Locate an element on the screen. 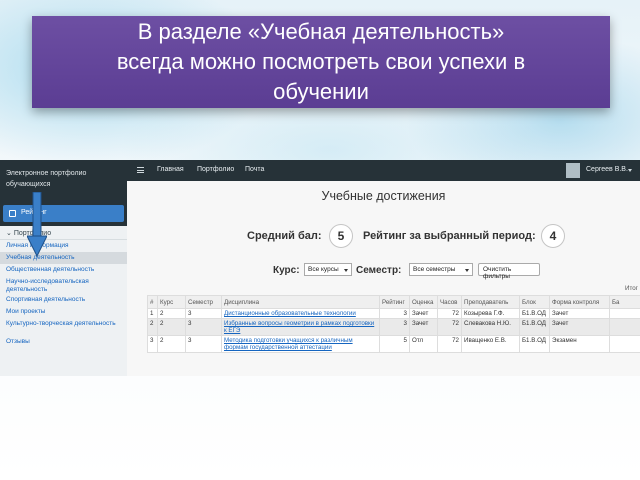 The image size is (640, 480). chevron-down-icon: ⌄ is located at coordinates (9, 233).